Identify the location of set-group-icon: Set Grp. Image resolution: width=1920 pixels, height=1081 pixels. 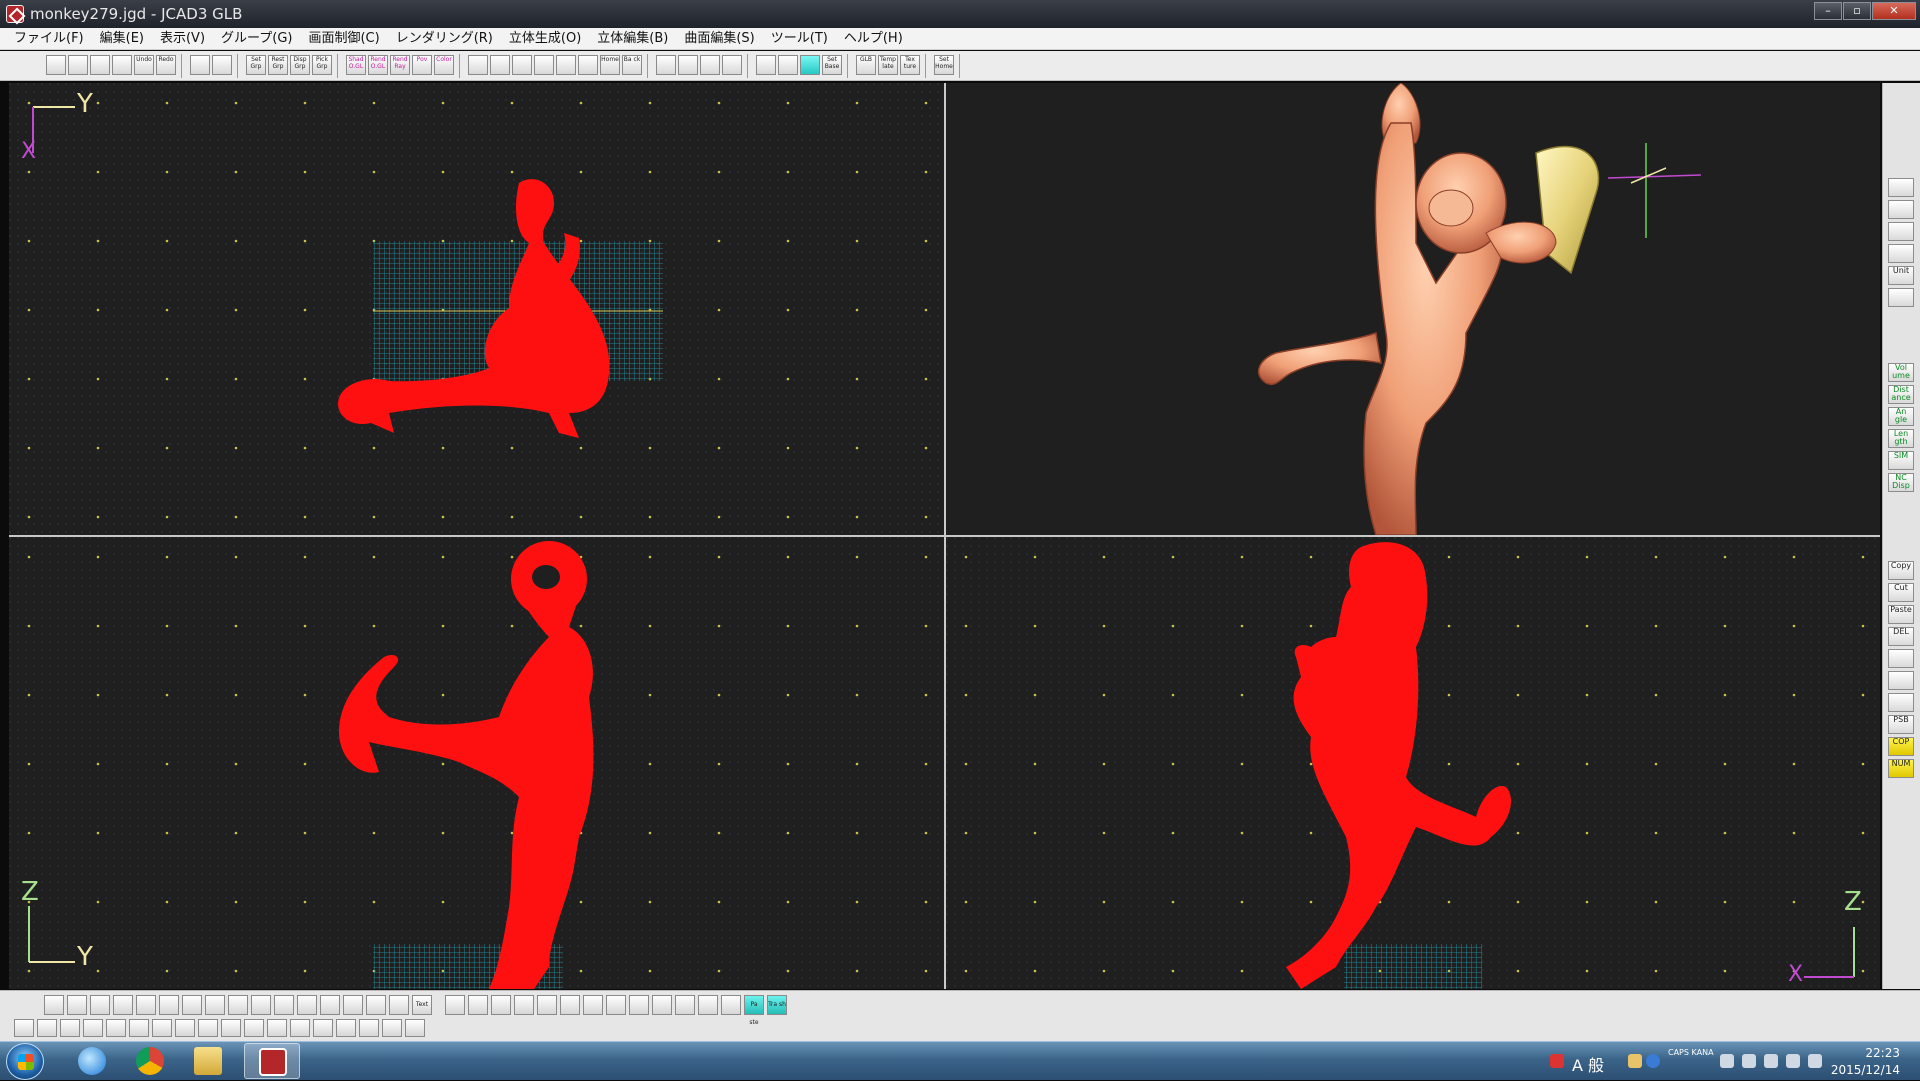
(256, 65).